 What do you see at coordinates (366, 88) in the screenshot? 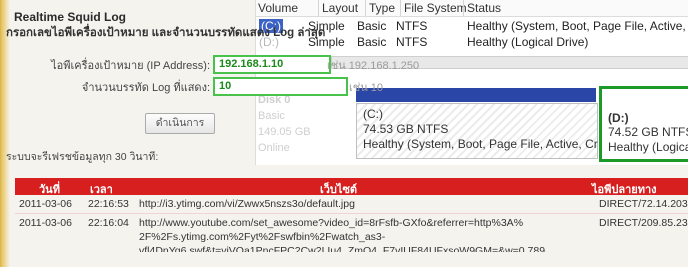
I see `lines-hint: เช่น 10` at bounding box center [366, 88].